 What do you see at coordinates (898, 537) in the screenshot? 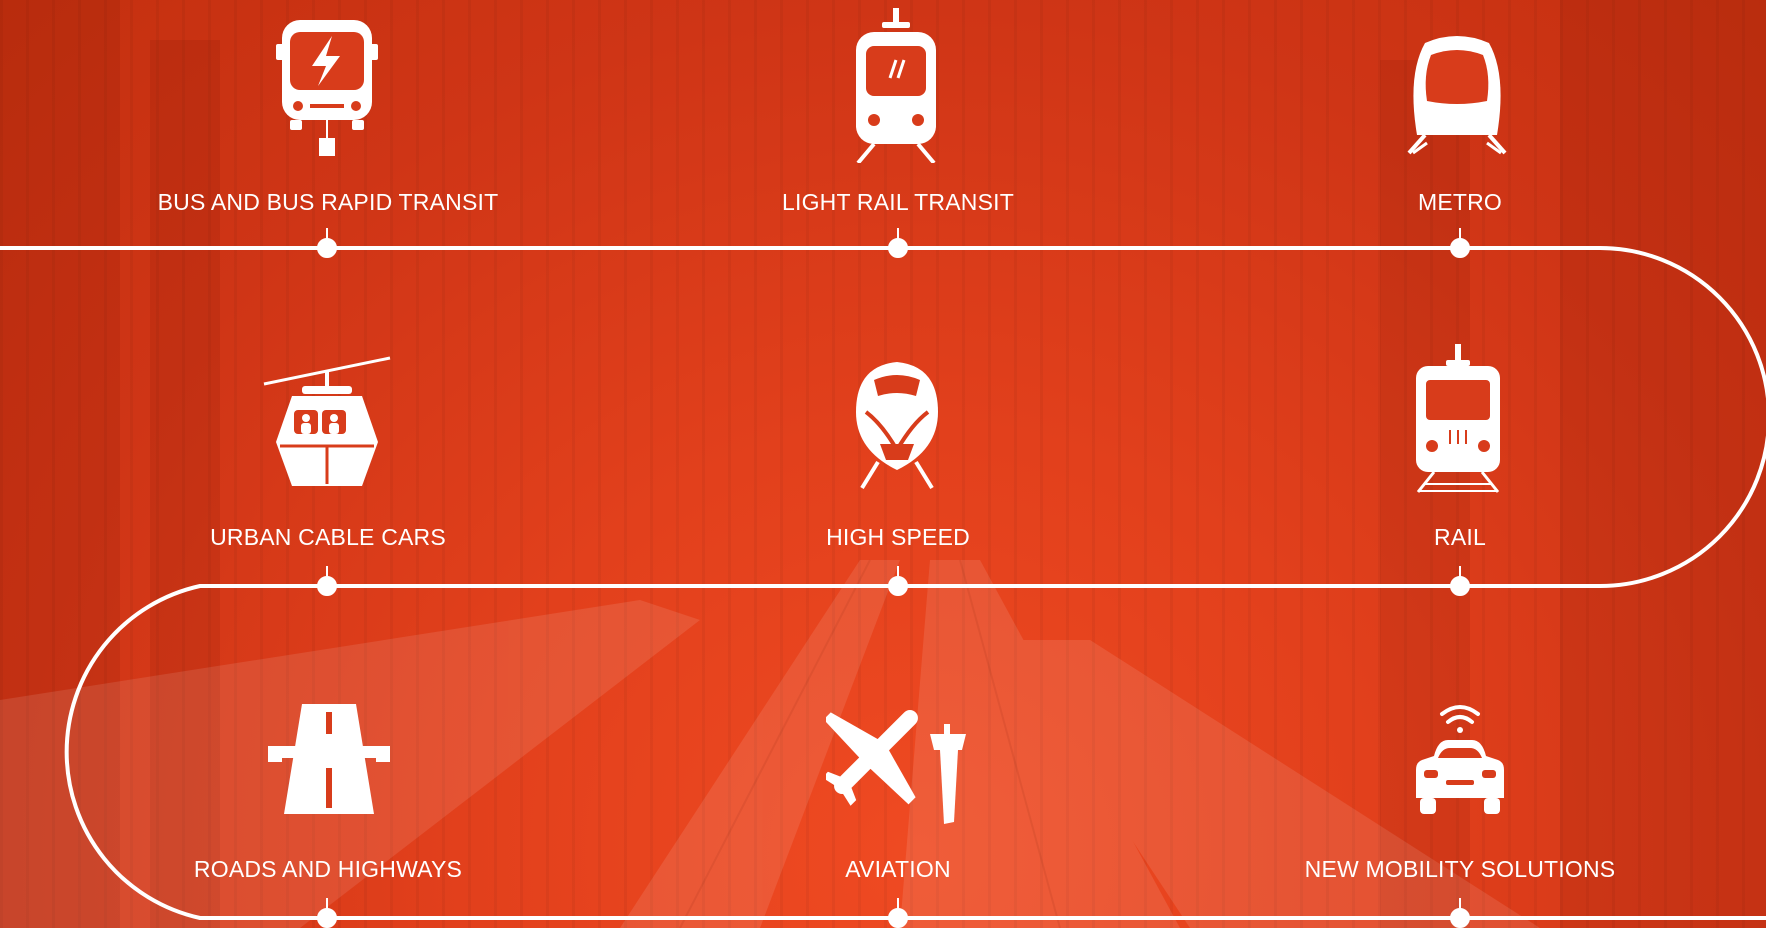
I see `label-high-speed: HIGH SPEED` at bounding box center [898, 537].